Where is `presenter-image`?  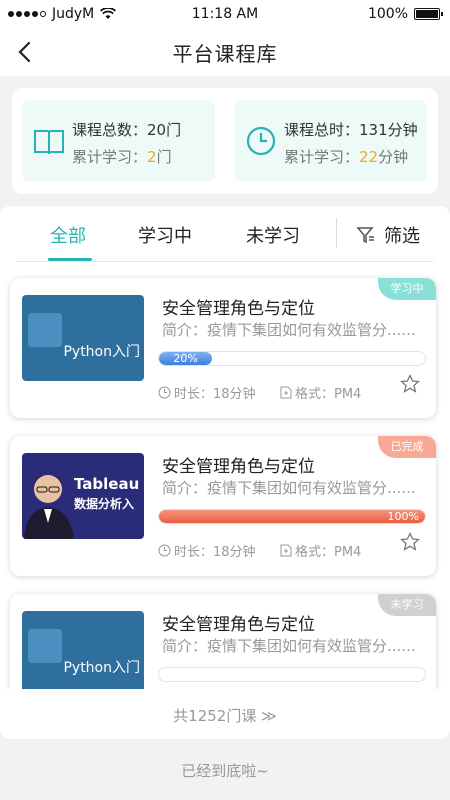 presenter-image is located at coordinates (49, 506).